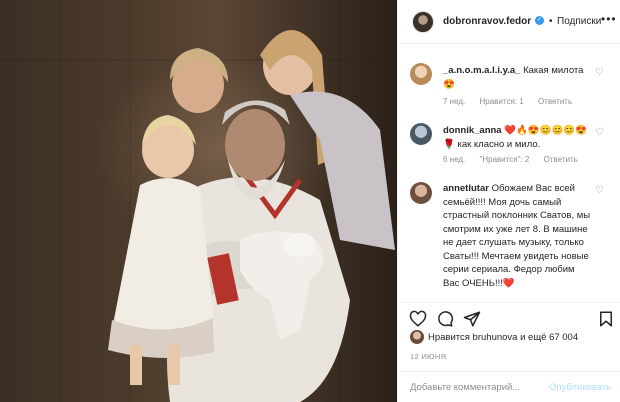 This screenshot has height=402, width=620. Describe the element at coordinates (503, 337) in the screenshot. I see `likes-count-text: Нравится bruhunova и ещё 67 004` at that location.